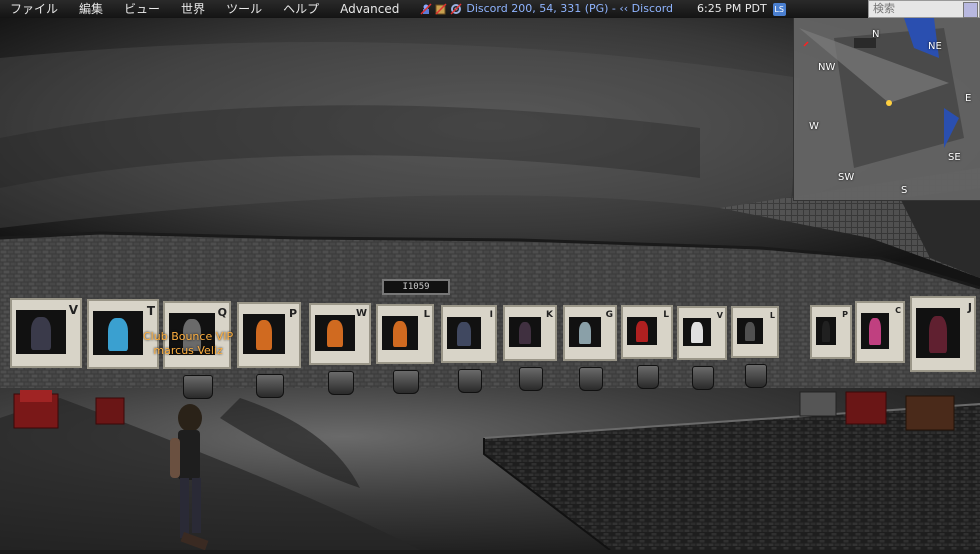 The width and height of the screenshot is (980, 554). Describe the element at coordinates (301, 9) in the screenshot. I see `menu-help: ヘルプ` at that location.